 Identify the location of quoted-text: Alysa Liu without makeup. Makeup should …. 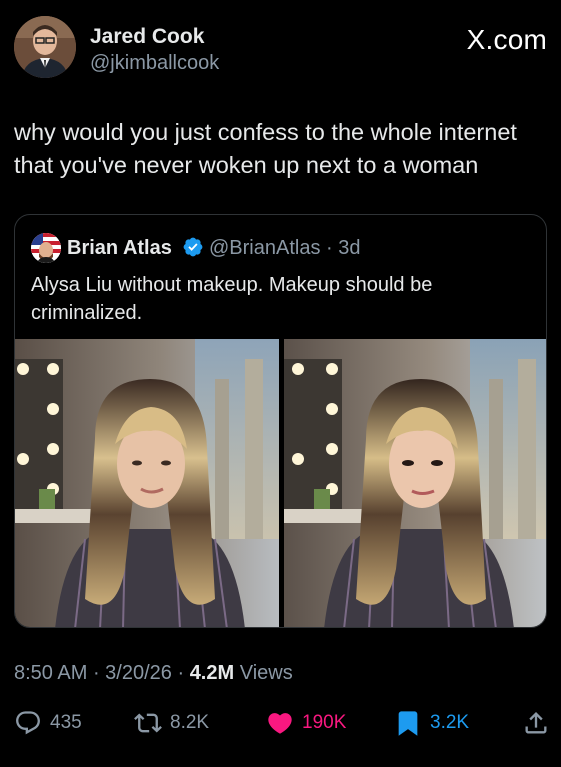
(232, 299).